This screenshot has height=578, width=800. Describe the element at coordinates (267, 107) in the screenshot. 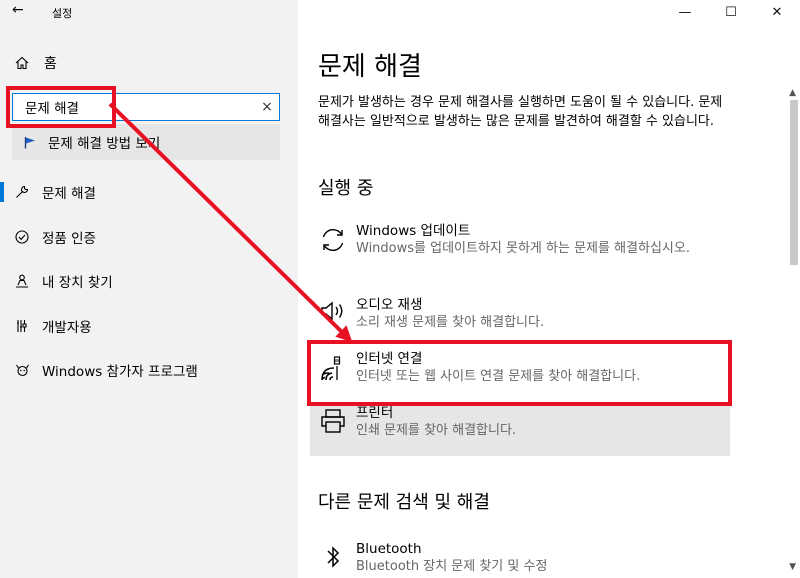

I see `clear-search-icon: ×` at that location.